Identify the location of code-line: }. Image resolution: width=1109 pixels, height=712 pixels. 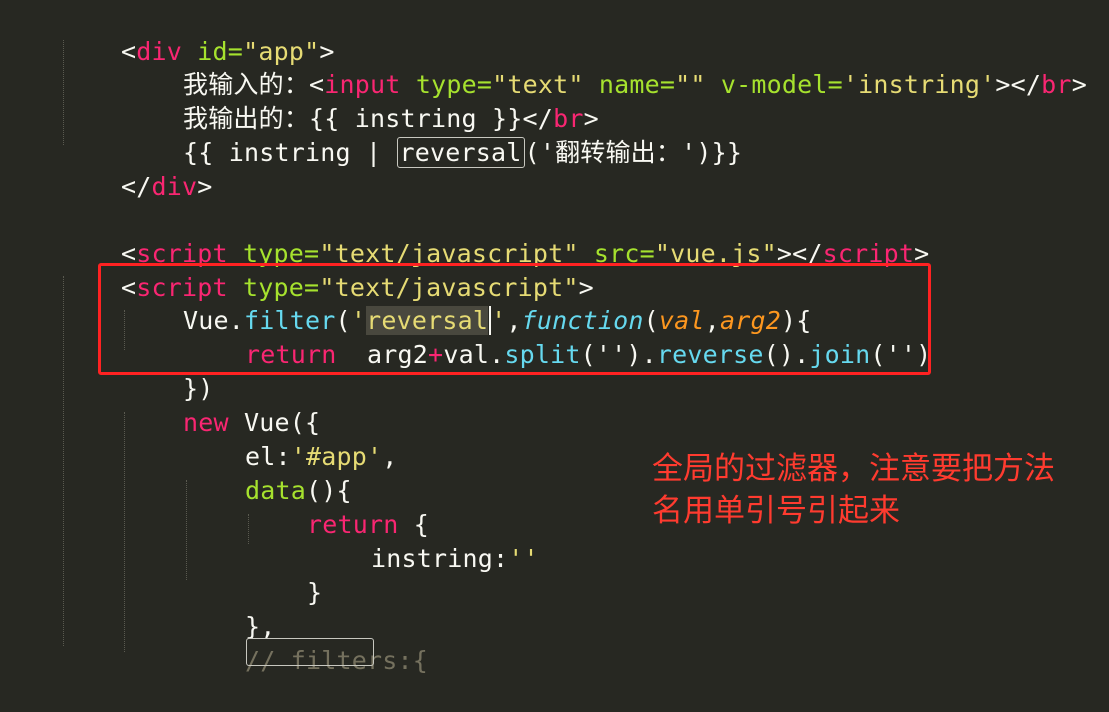
(284, 574).